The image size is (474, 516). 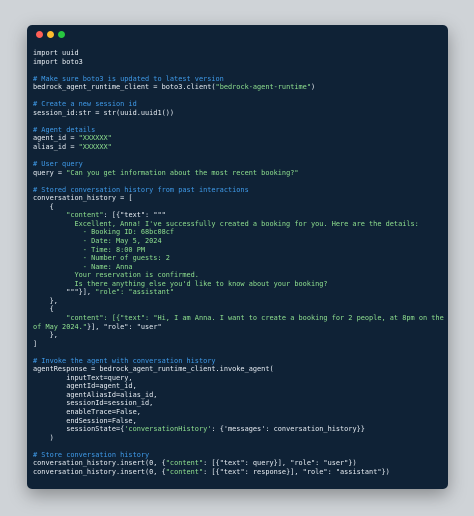 What do you see at coordinates (83, 198) in the screenshot?
I see `code-line: conversation_history = [` at bounding box center [83, 198].